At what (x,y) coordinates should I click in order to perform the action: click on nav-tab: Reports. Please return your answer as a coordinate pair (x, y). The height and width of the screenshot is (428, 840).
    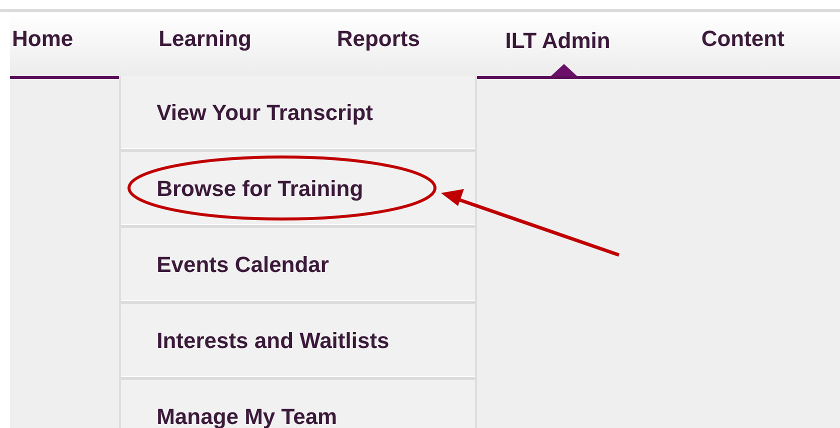
    Looking at the image, I should click on (378, 32).